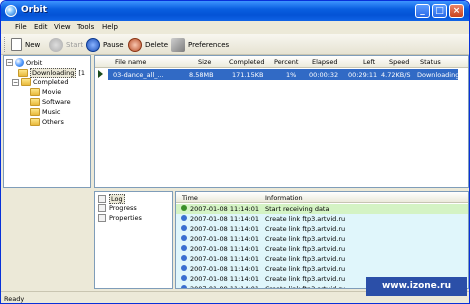 This screenshot has width=470, height=304. Describe the element at coordinates (66, 44) in the screenshot. I see `start-button: Start` at that location.